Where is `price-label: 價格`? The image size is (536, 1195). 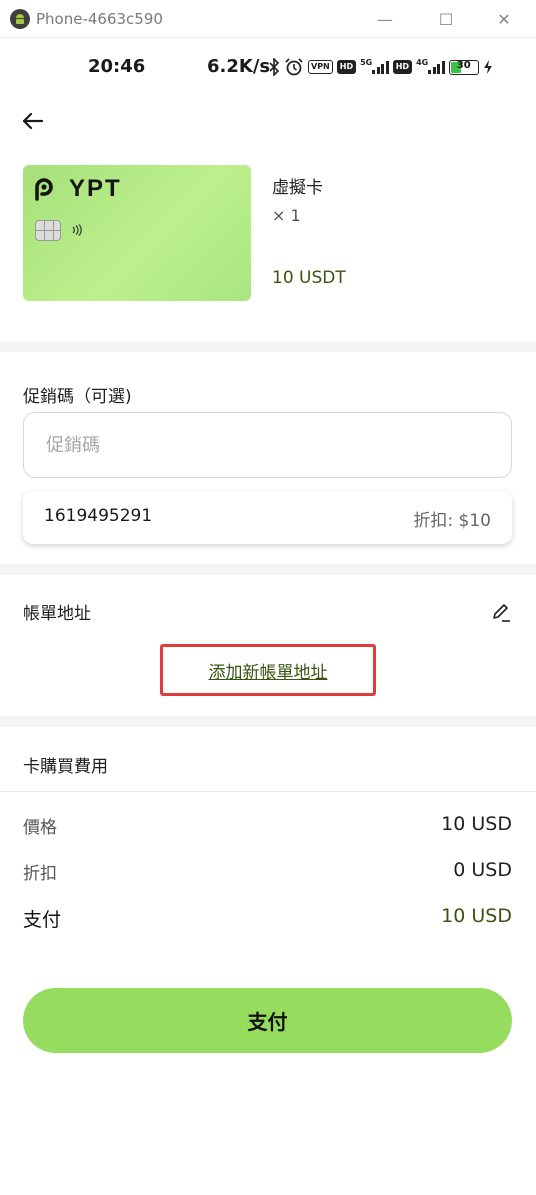 price-label: 價格 is located at coordinates (40, 828).